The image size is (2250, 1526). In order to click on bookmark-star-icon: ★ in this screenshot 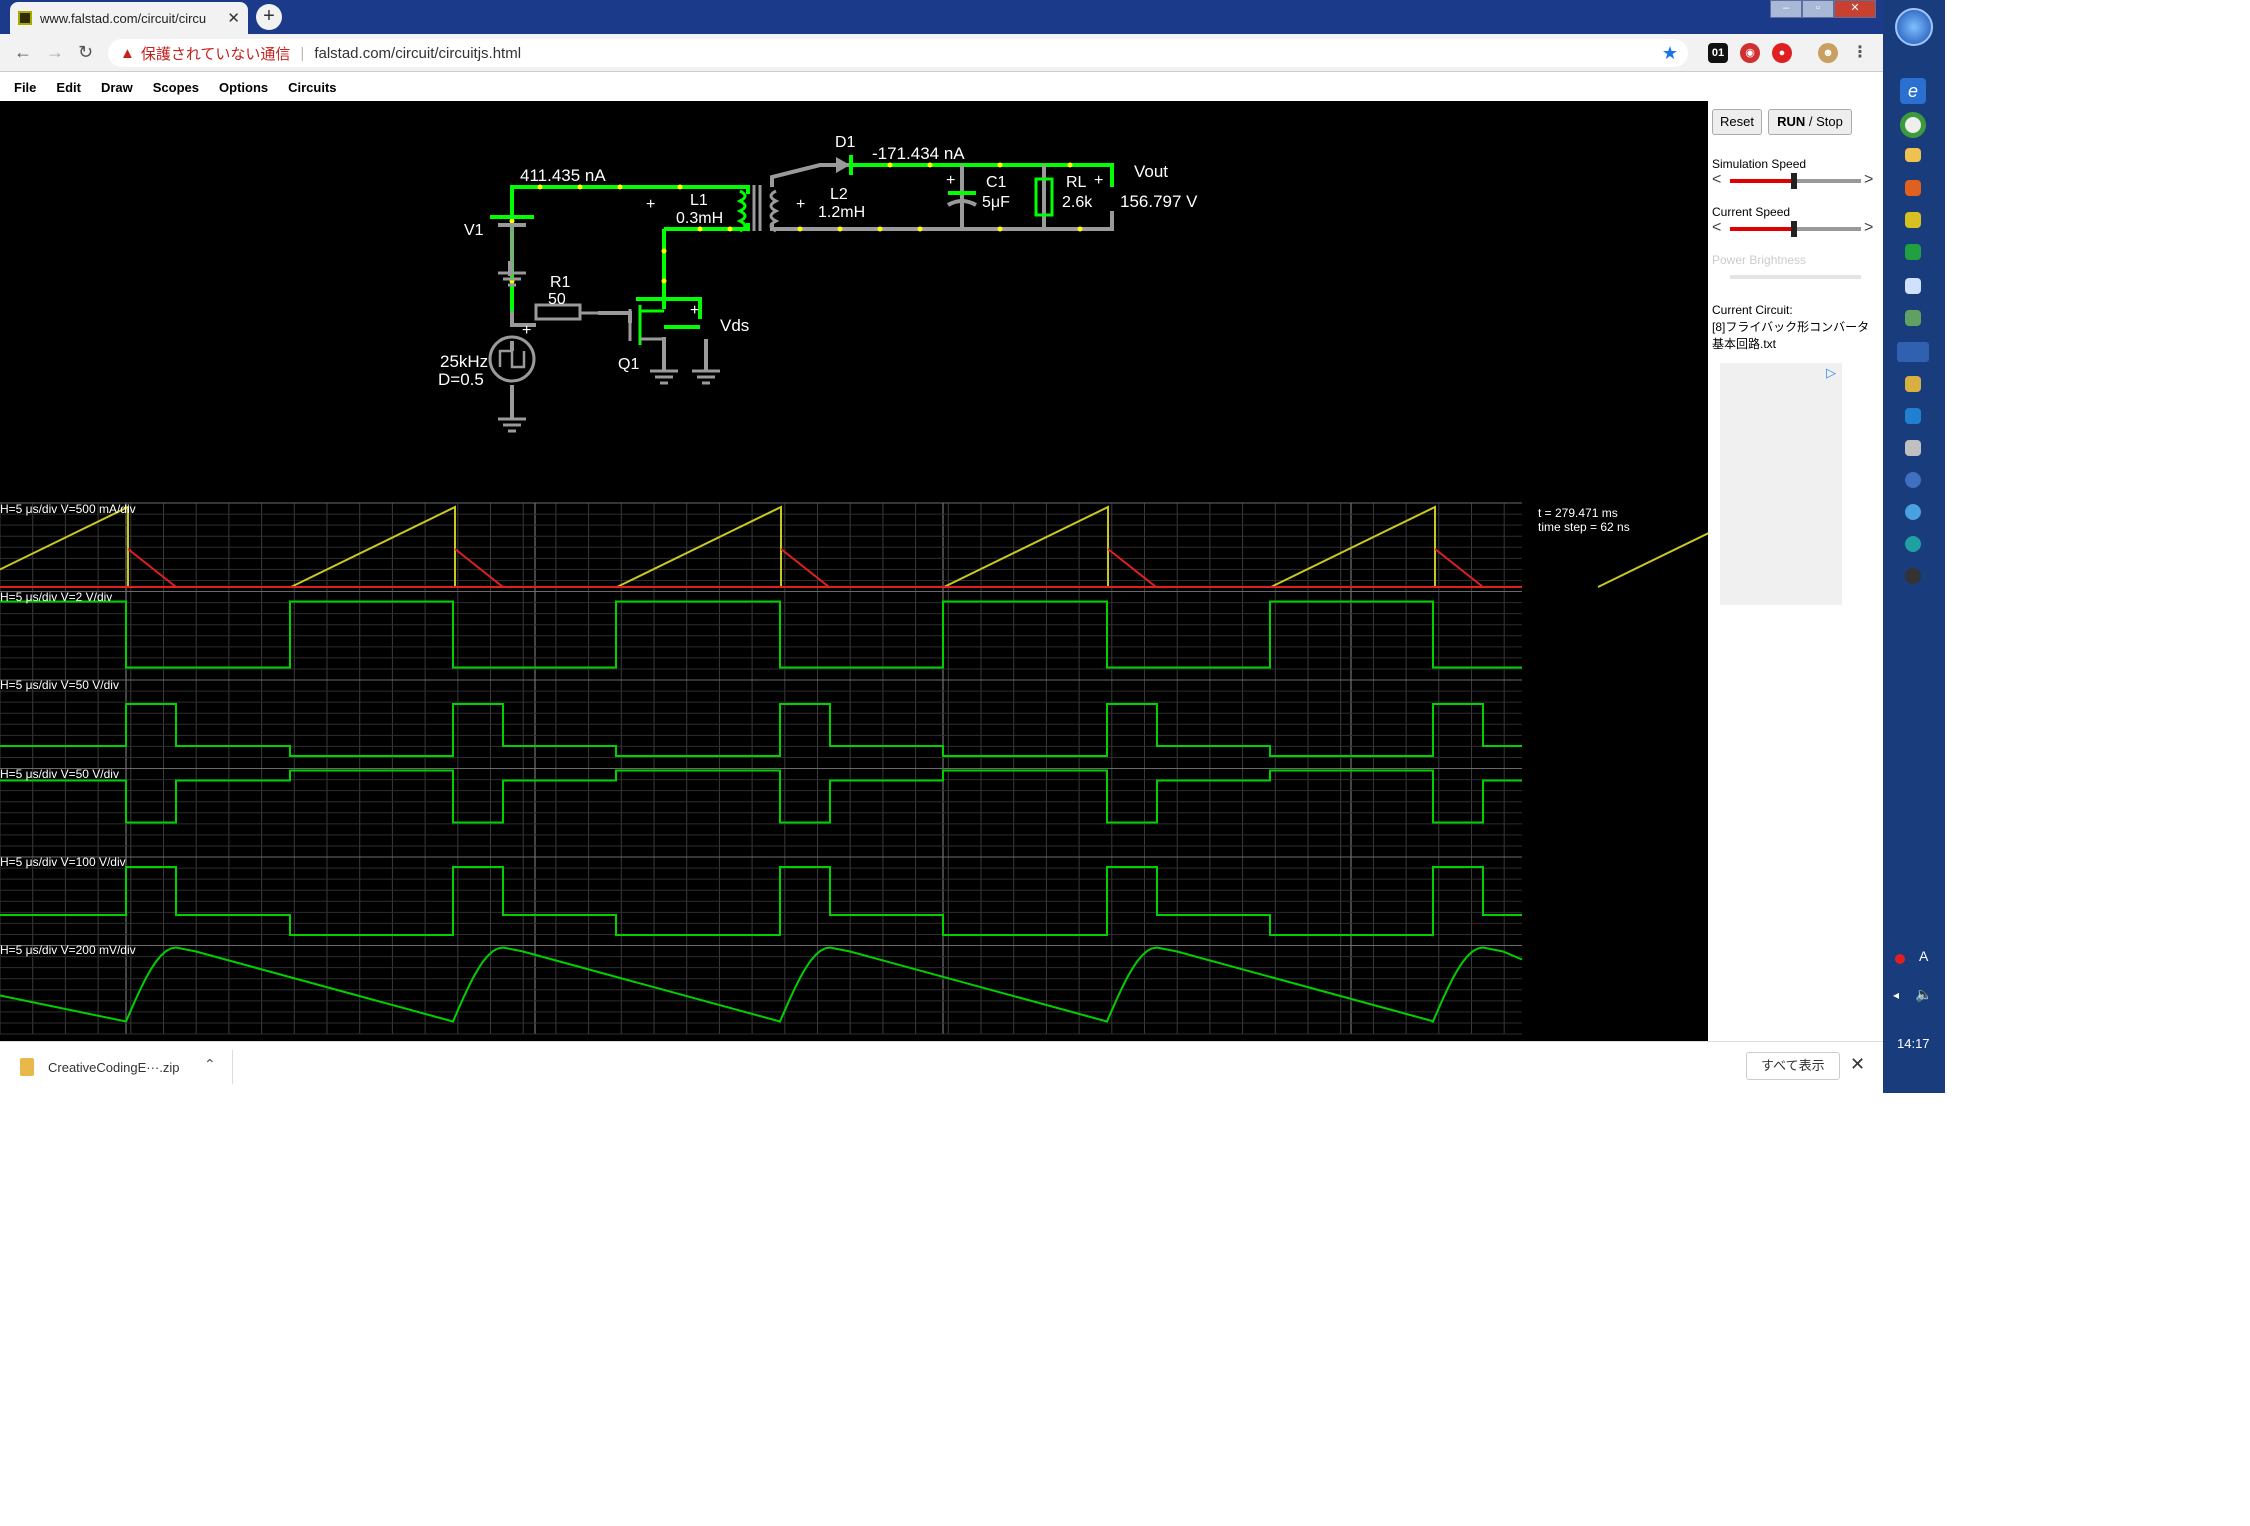, I will do `click(1670, 53)`.